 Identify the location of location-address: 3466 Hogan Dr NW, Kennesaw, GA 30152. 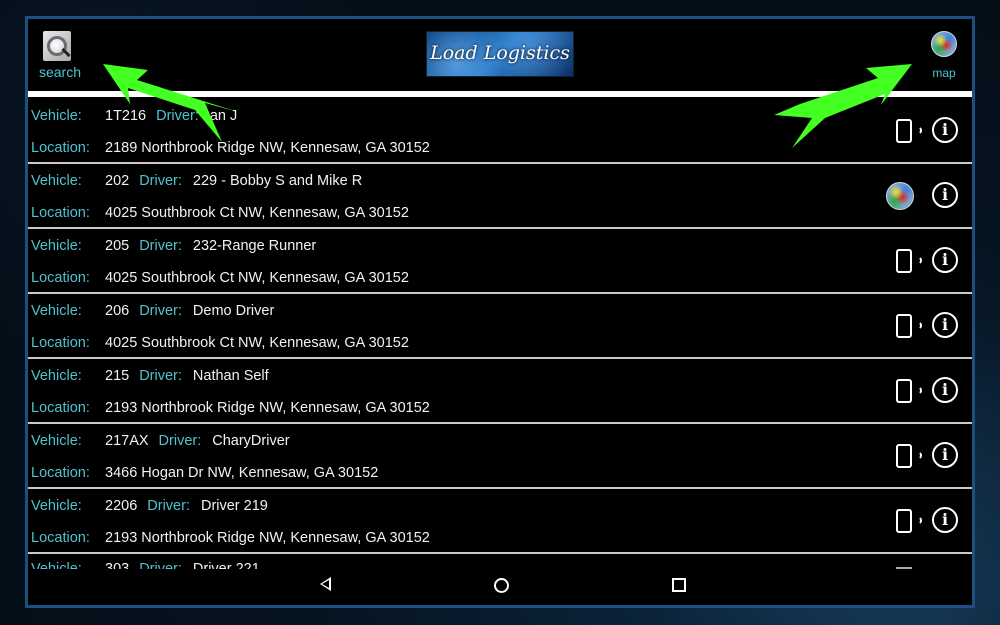
(242, 473).